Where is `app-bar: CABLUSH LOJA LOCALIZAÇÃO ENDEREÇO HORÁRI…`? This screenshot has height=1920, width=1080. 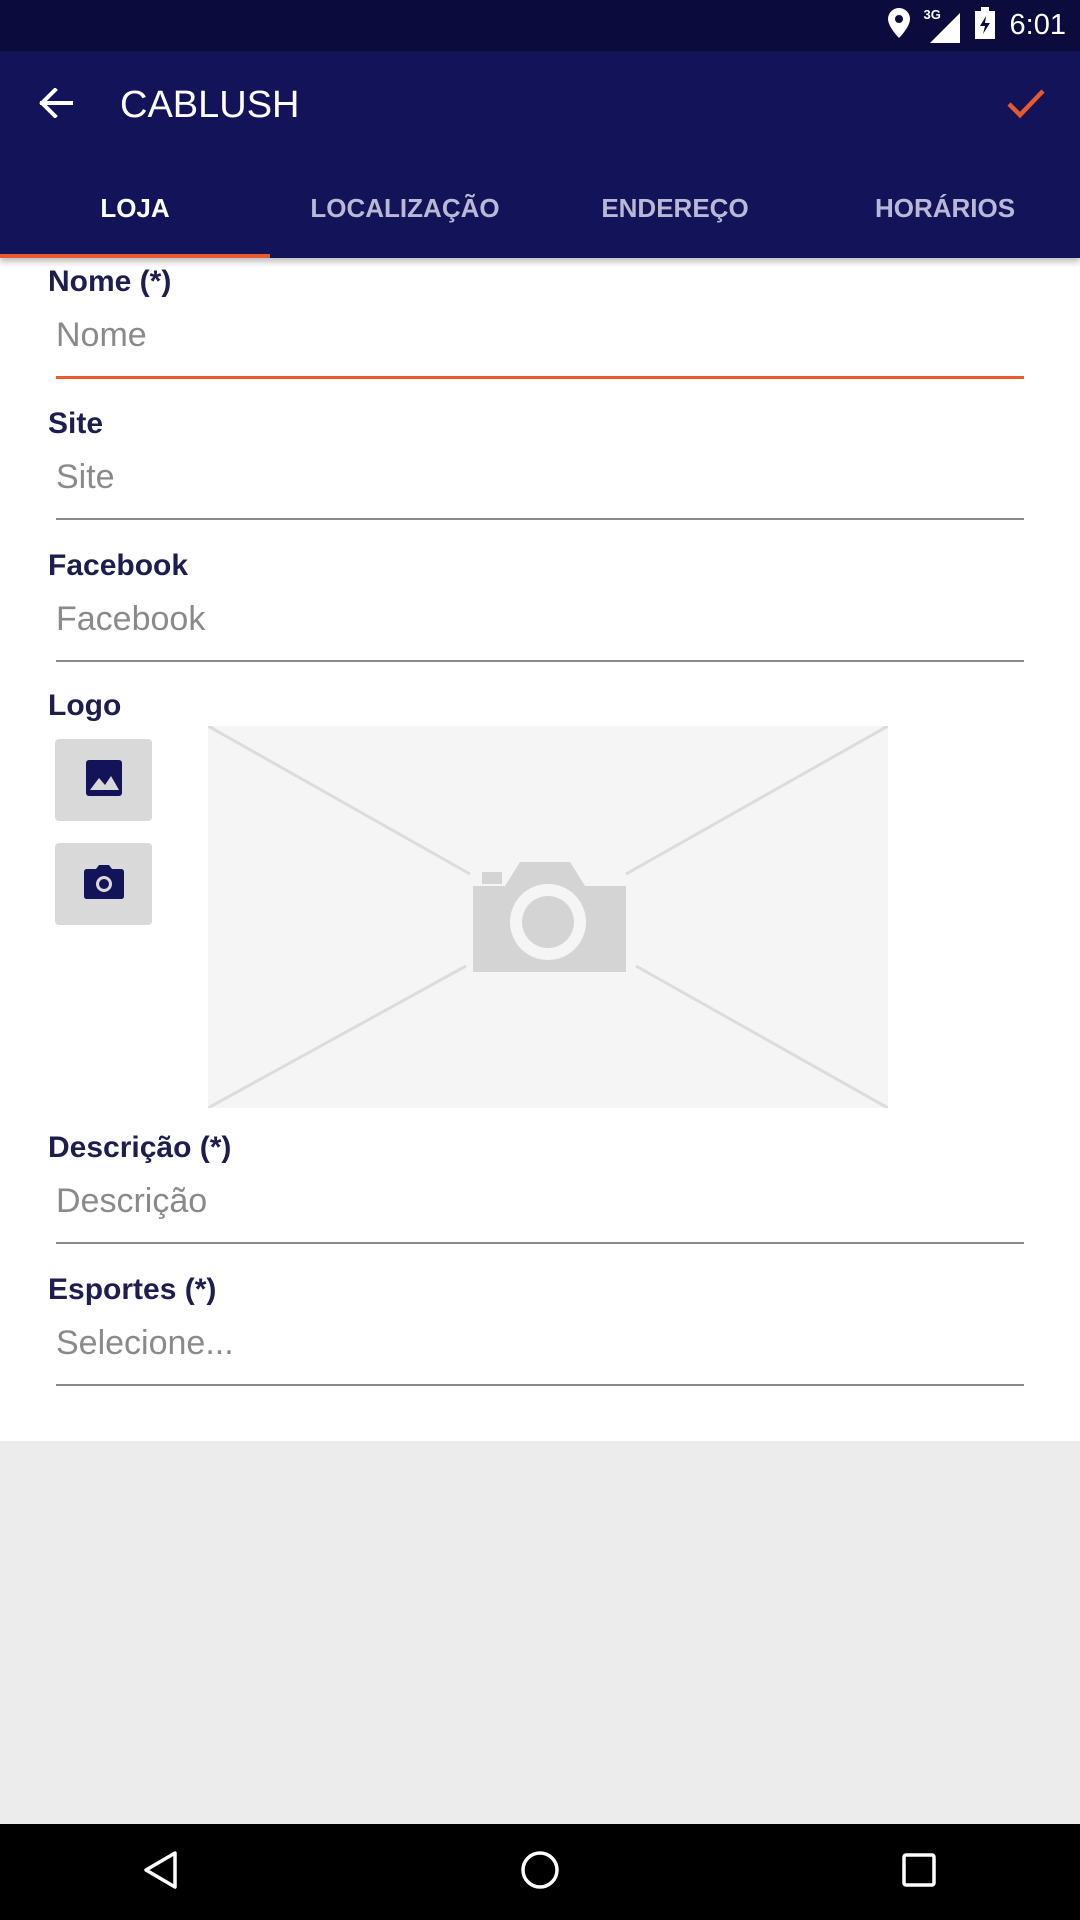
app-bar: CABLUSH LOJA LOCALIZAÇÃO ENDEREÇO HORÁRI… is located at coordinates (540, 154).